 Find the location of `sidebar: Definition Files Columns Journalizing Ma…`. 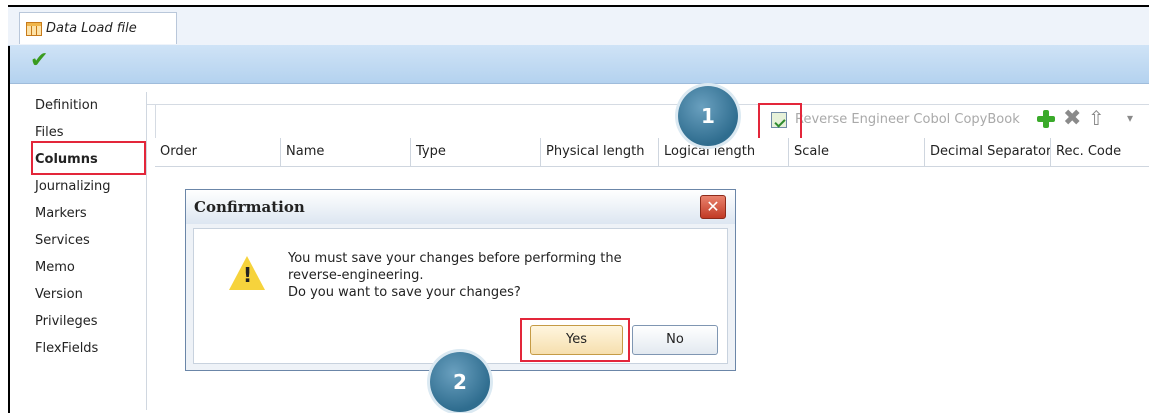

sidebar: Definition Files Columns Journalizing Ma… is located at coordinates (89, 227).